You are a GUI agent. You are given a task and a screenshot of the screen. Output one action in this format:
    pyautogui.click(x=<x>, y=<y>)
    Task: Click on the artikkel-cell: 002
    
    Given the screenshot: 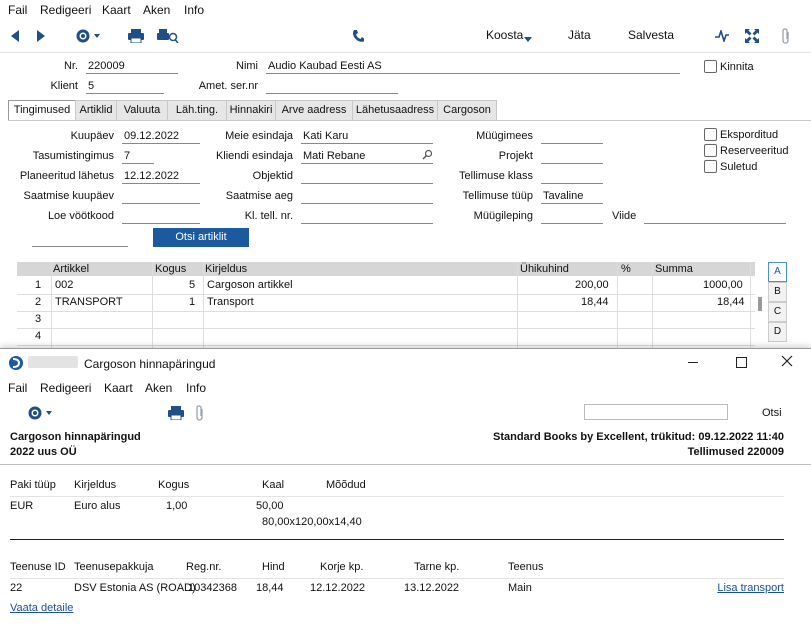 What is the action you would take?
    pyautogui.click(x=64, y=285)
    